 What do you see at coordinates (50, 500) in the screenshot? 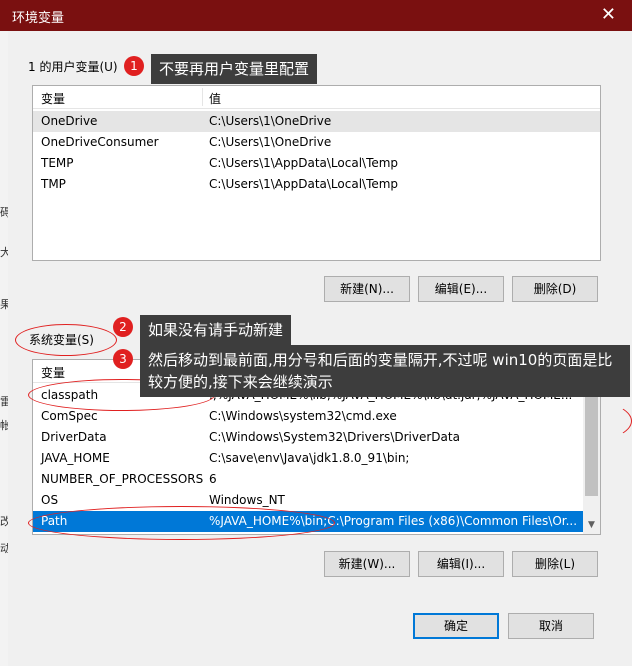
I see `var-name: OS` at bounding box center [50, 500].